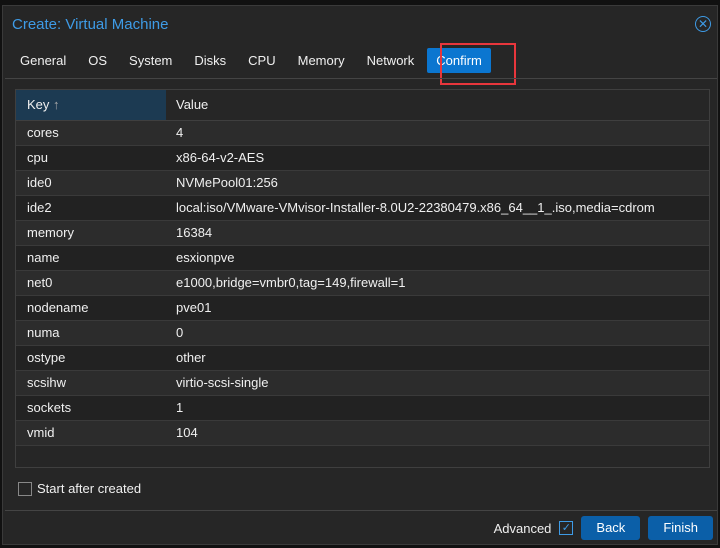  What do you see at coordinates (58, 307) in the screenshot?
I see `row-key: nodename` at bounding box center [58, 307].